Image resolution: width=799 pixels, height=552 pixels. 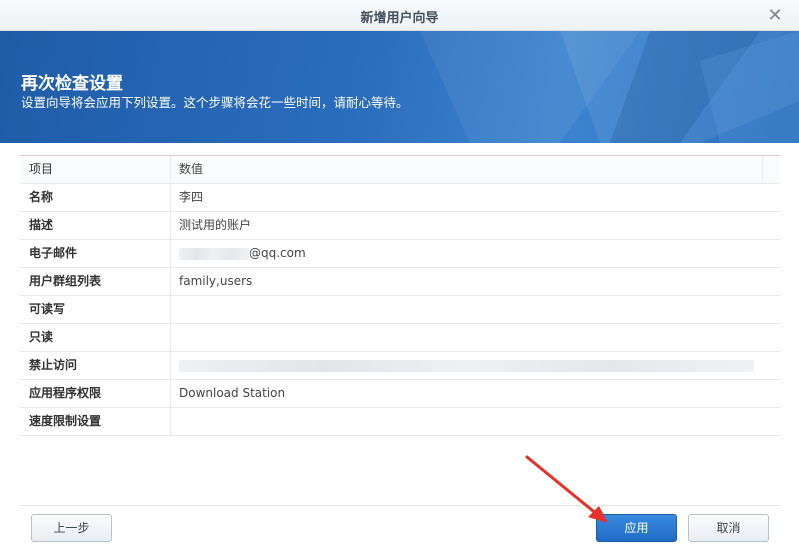 What do you see at coordinates (95, 393) in the screenshot?
I see `row-item-label: 应用程序权限` at bounding box center [95, 393].